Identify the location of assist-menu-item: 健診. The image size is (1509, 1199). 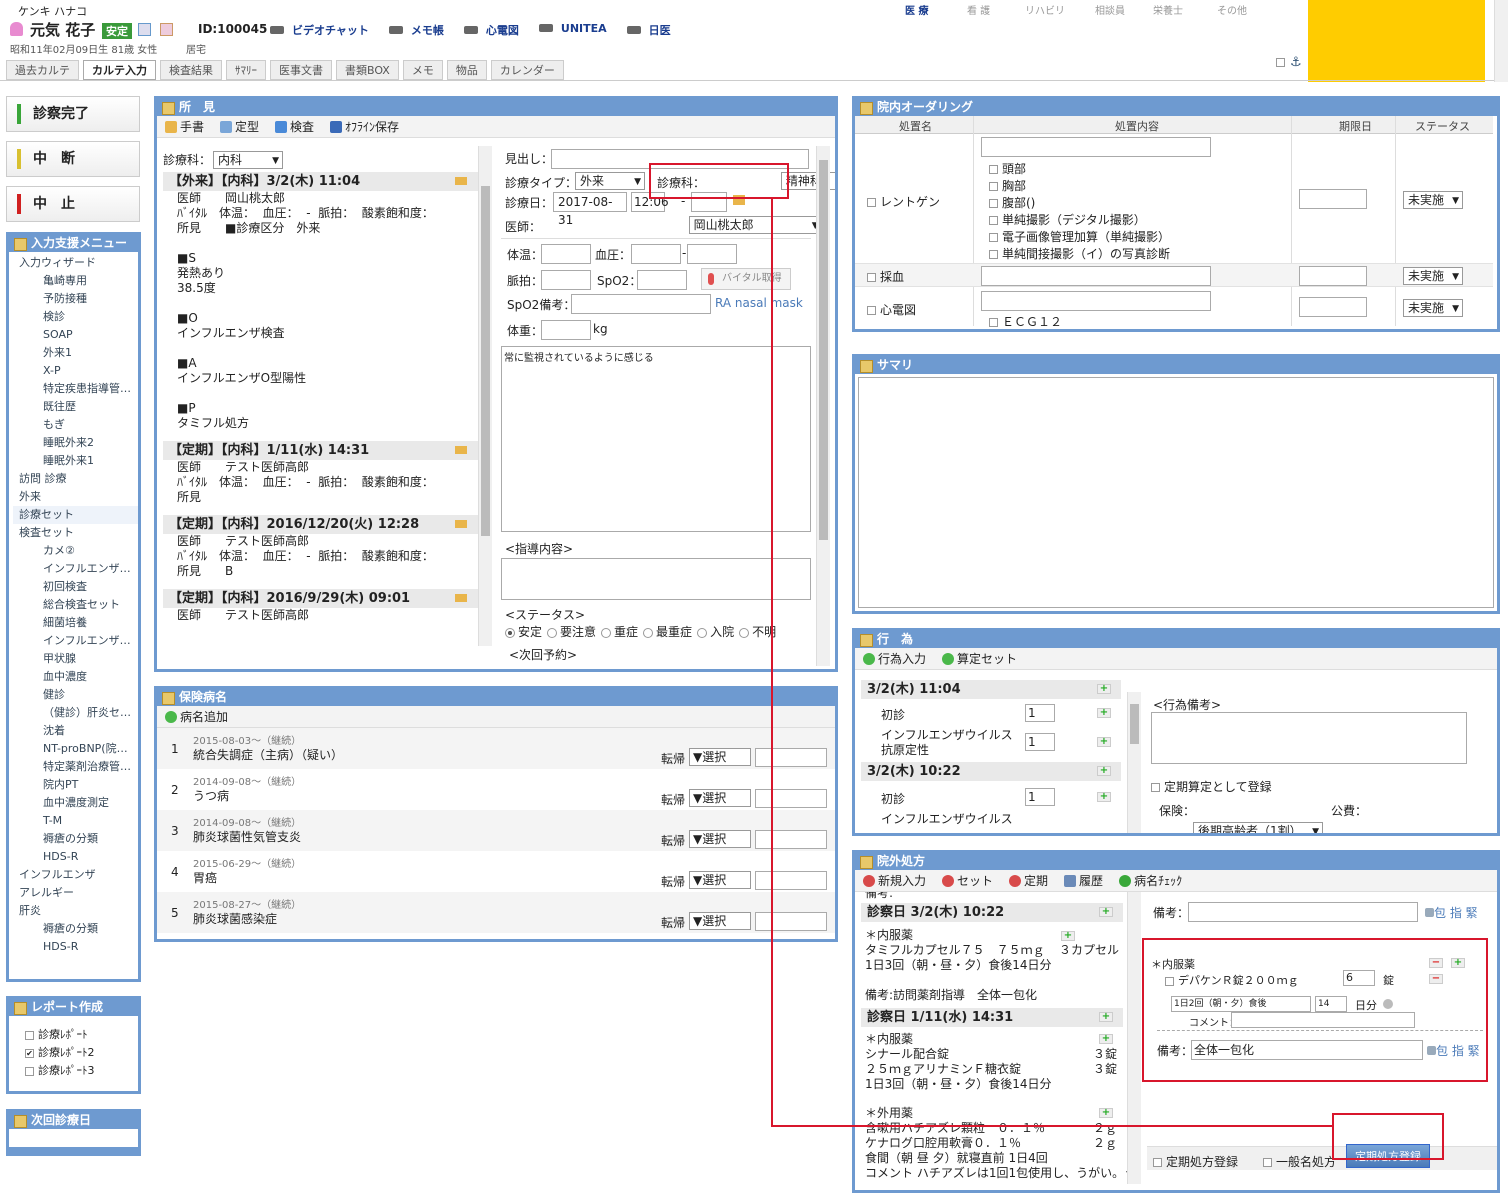
(75, 695).